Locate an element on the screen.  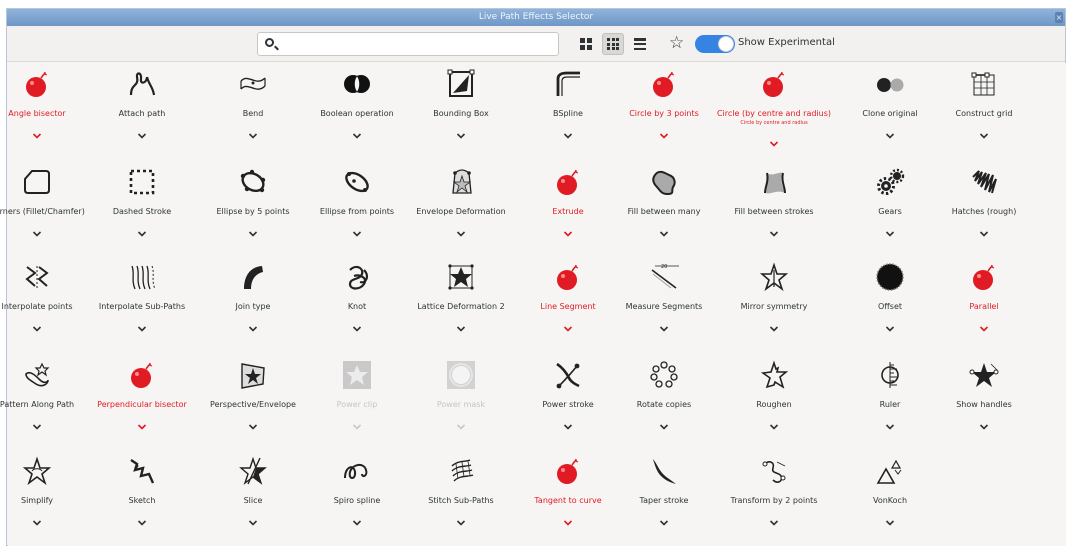
effect-pattern-along-path: Pattern Along Path is located at coordinates (44, 402).